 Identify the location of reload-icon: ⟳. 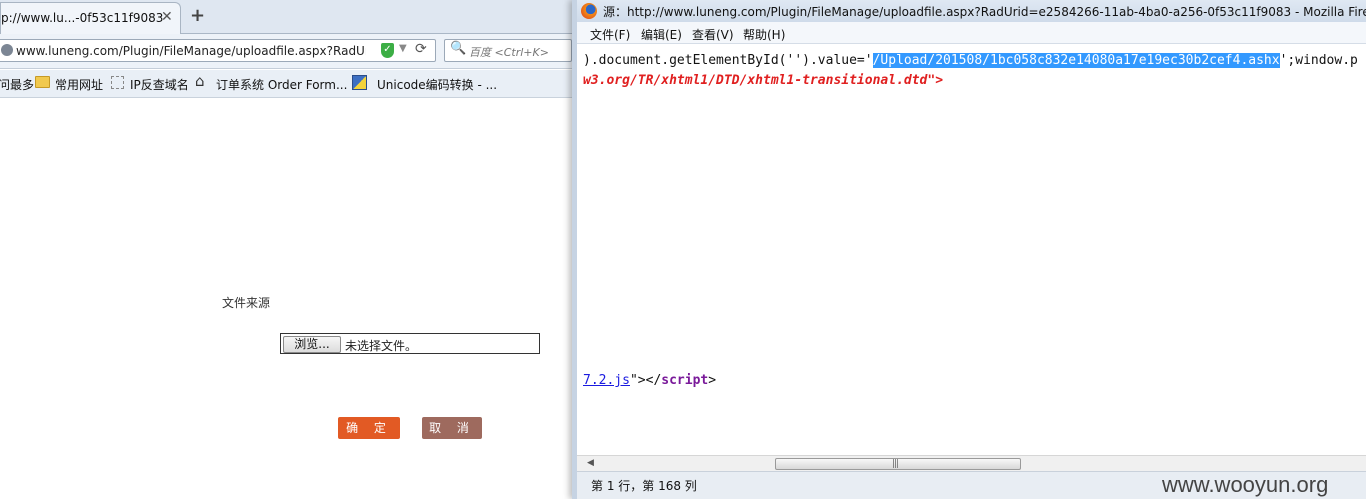
(421, 49).